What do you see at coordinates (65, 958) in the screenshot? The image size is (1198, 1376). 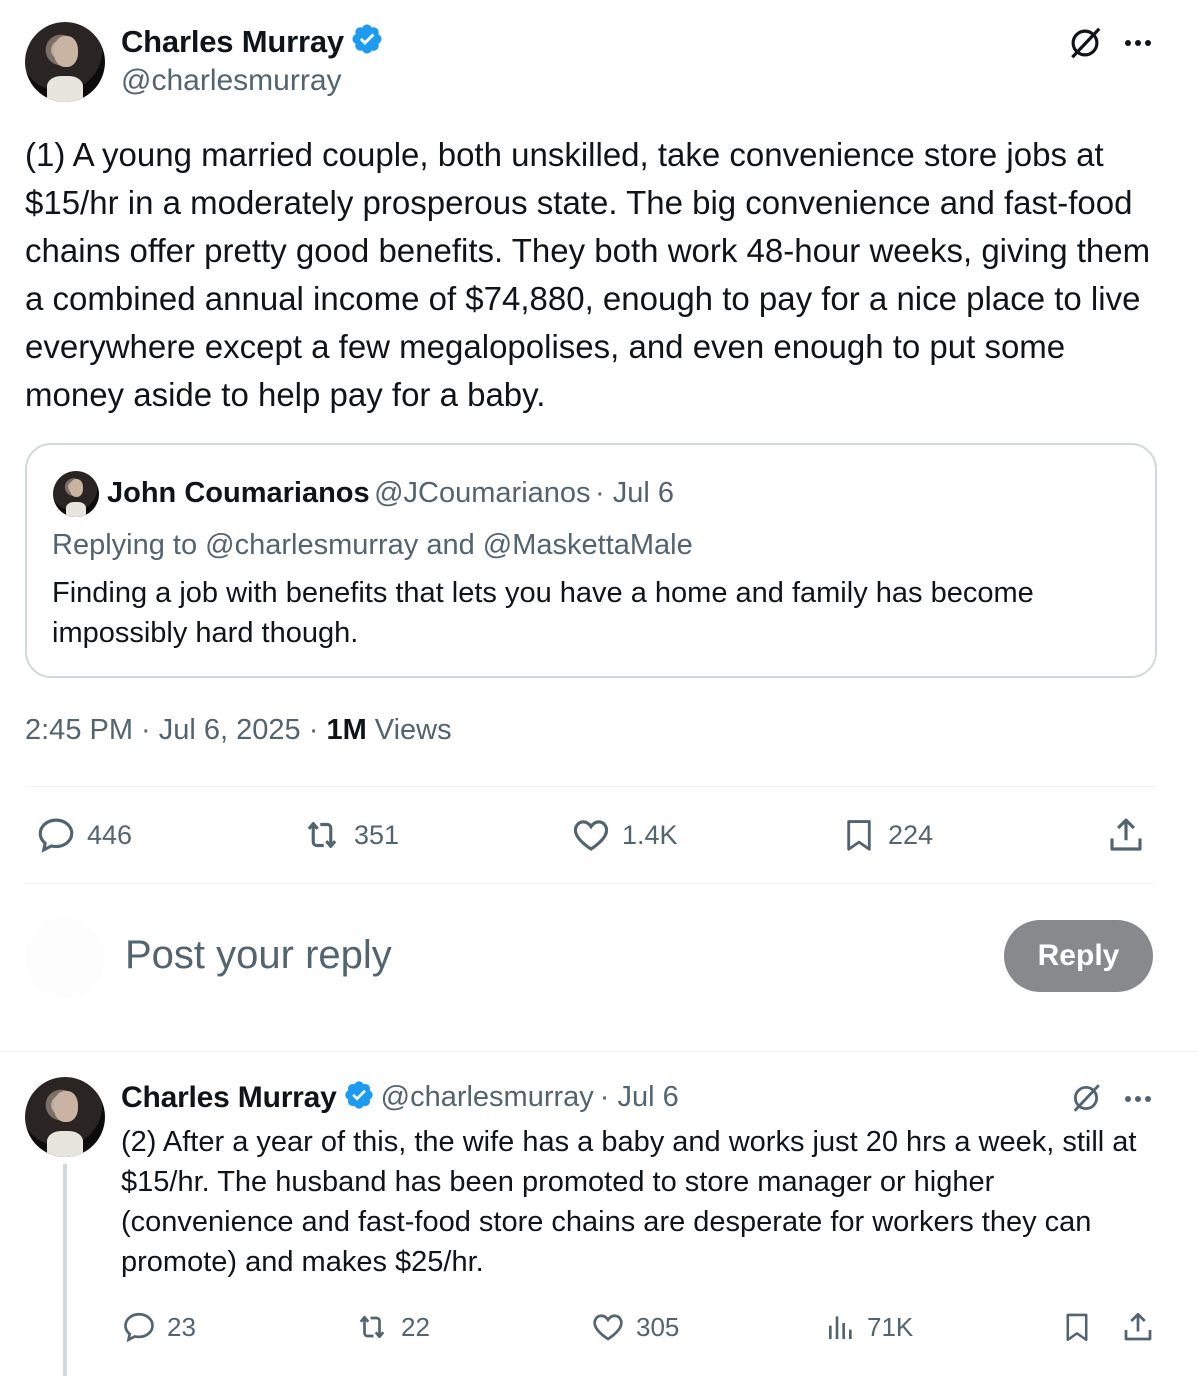 I see `reply-user-avatar` at bounding box center [65, 958].